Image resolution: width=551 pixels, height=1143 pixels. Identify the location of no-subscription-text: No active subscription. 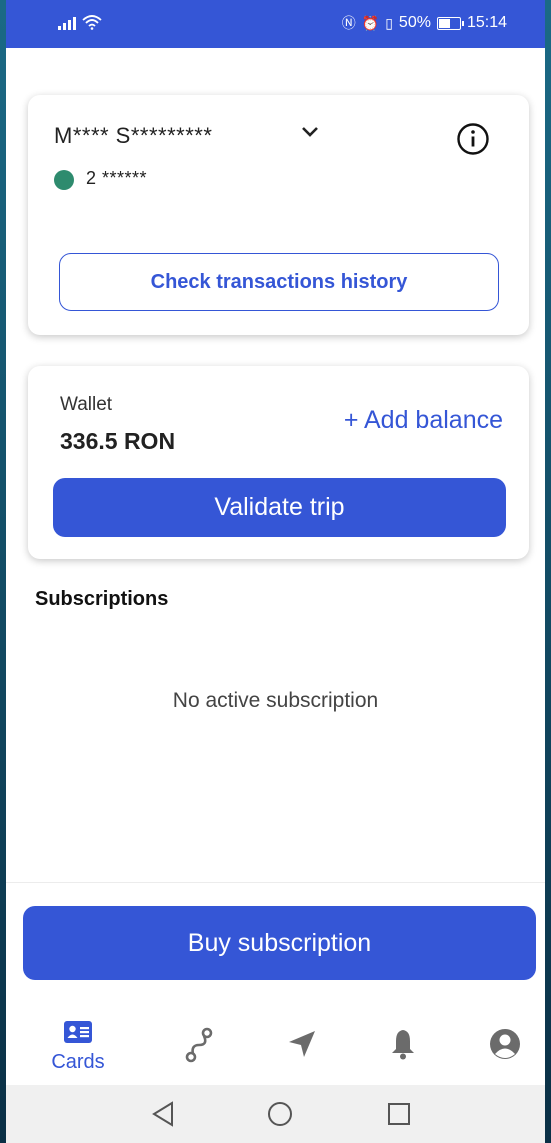
(275, 700).